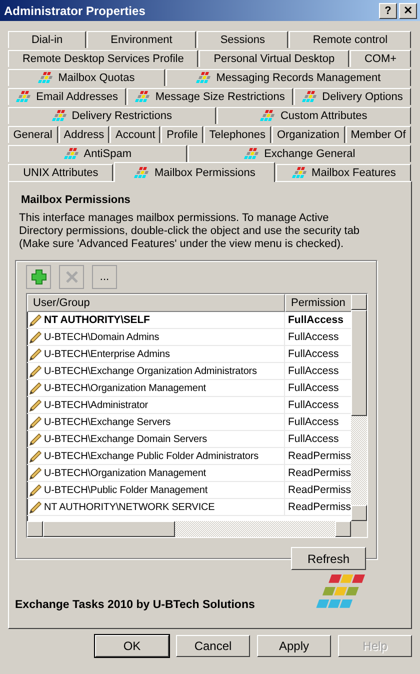 The height and width of the screenshot is (674, 420). What do you see at coordinates (107, 354) in the screenshot?
I see `user-cell: U-BTECH\Enterprise Admins` at bounding box center [107, 354].